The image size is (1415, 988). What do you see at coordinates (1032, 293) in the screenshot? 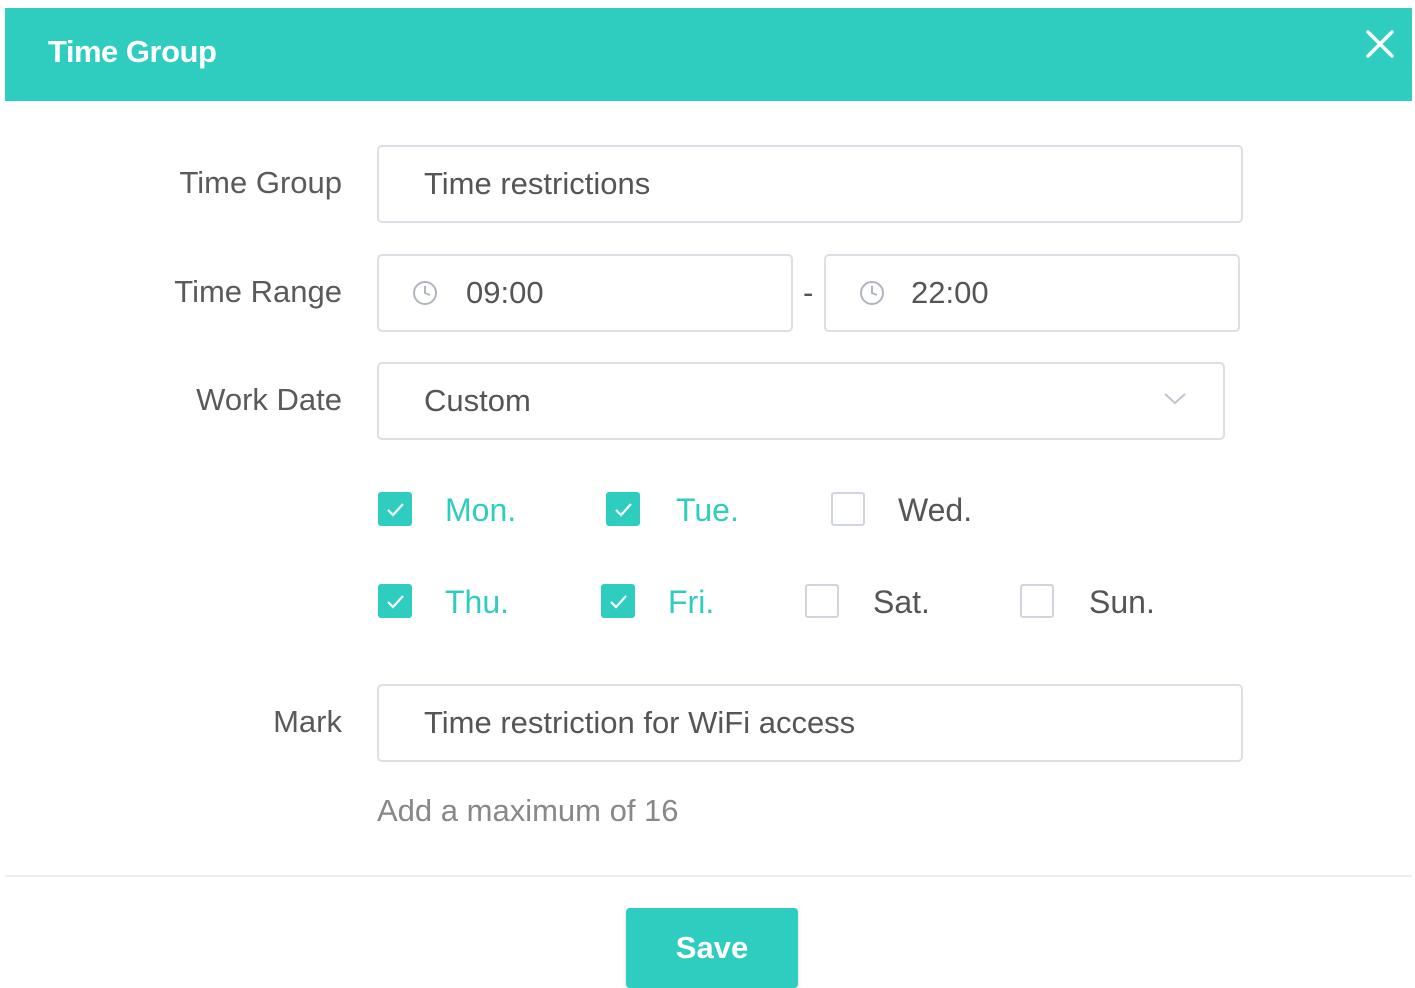
I see `end-time-input: 22:00` at bounding box center [1032, 293].